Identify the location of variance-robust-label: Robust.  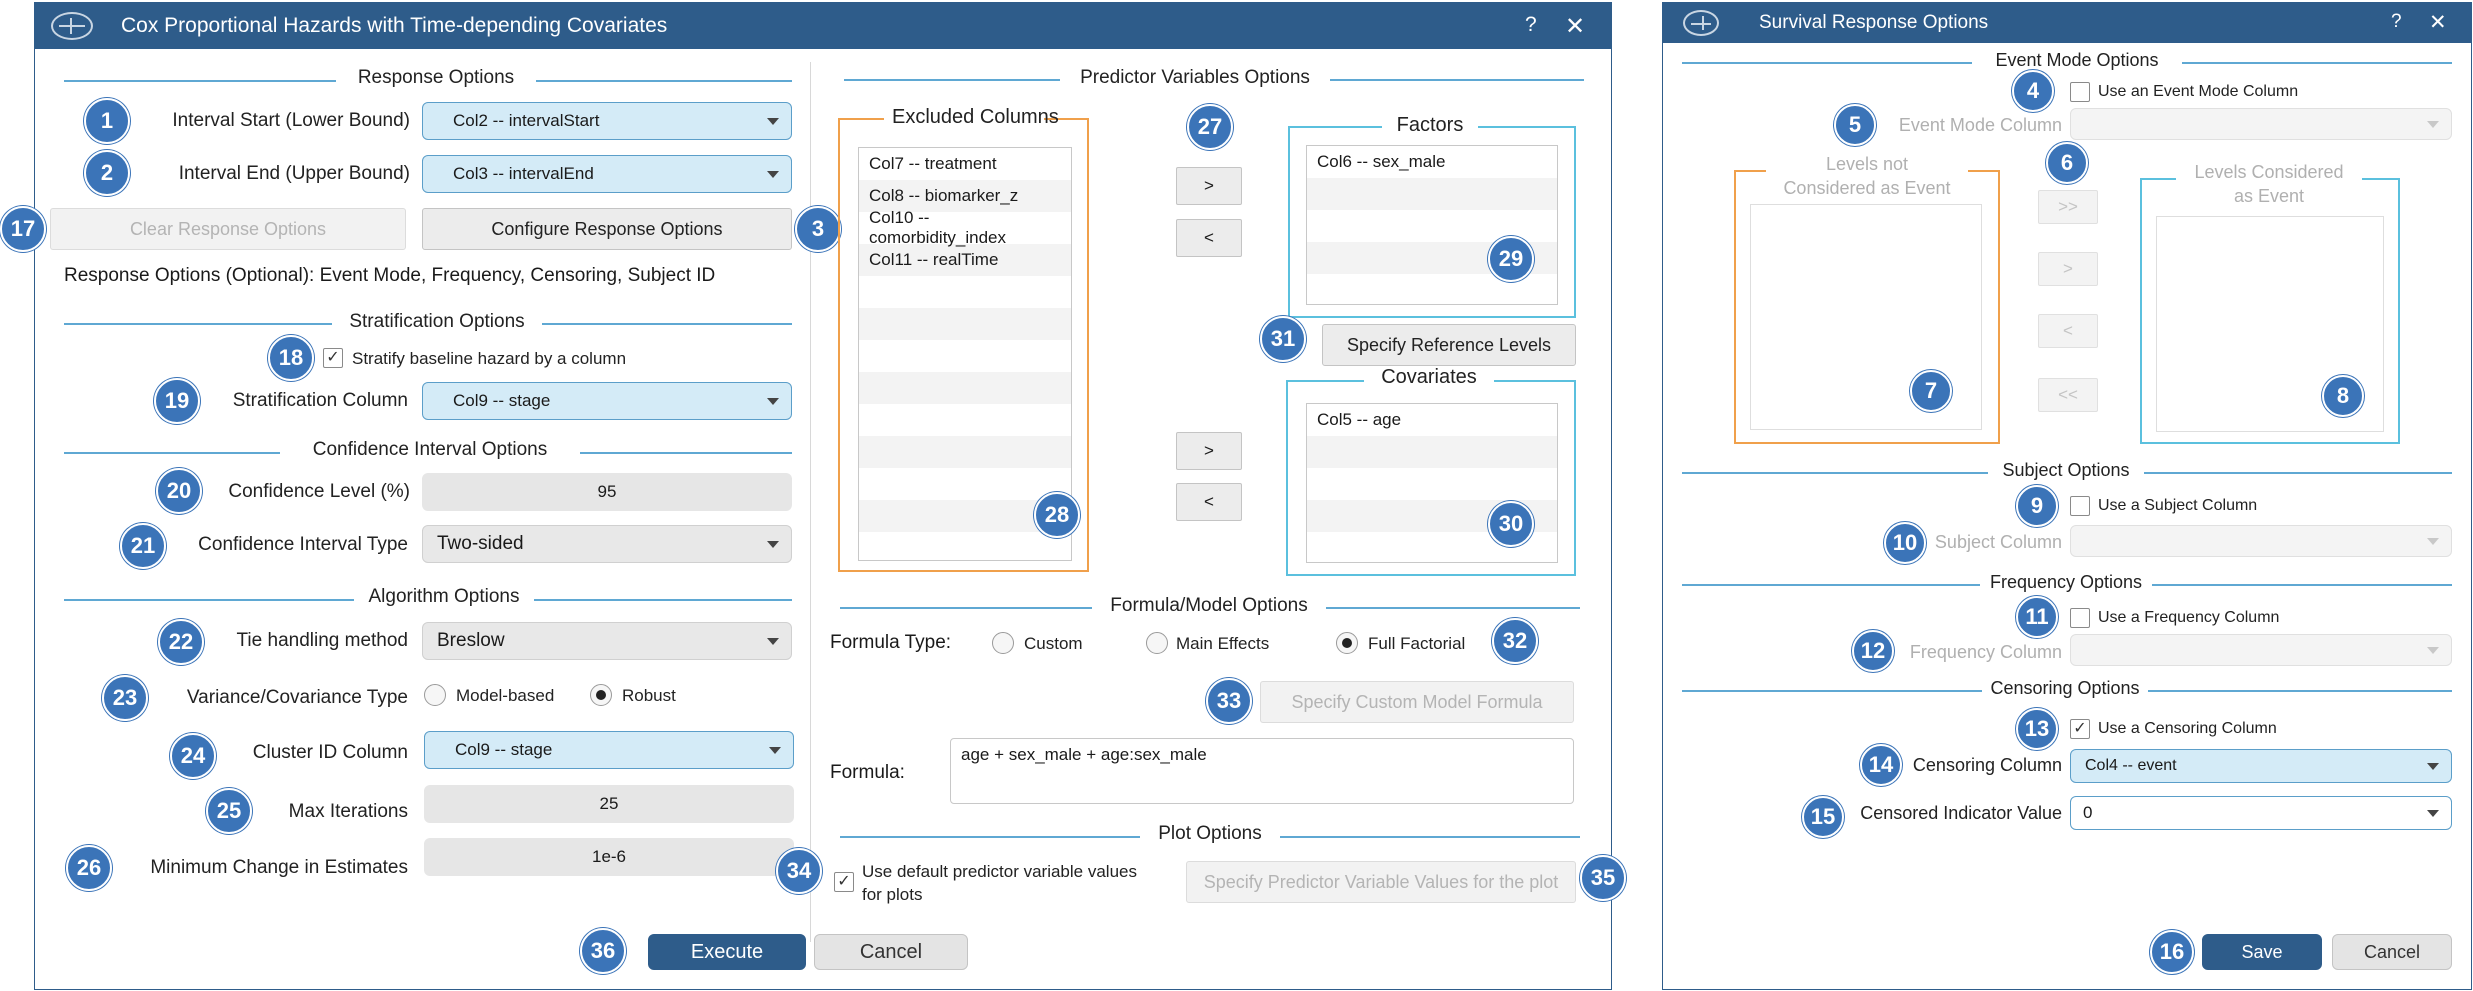
(649, 695).